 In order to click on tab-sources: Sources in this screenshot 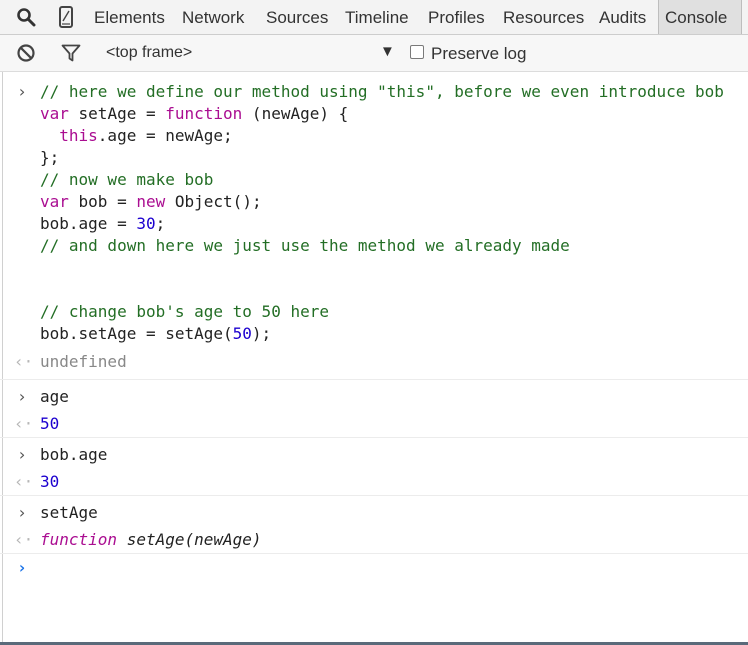, I will do `click(297, 17)`.